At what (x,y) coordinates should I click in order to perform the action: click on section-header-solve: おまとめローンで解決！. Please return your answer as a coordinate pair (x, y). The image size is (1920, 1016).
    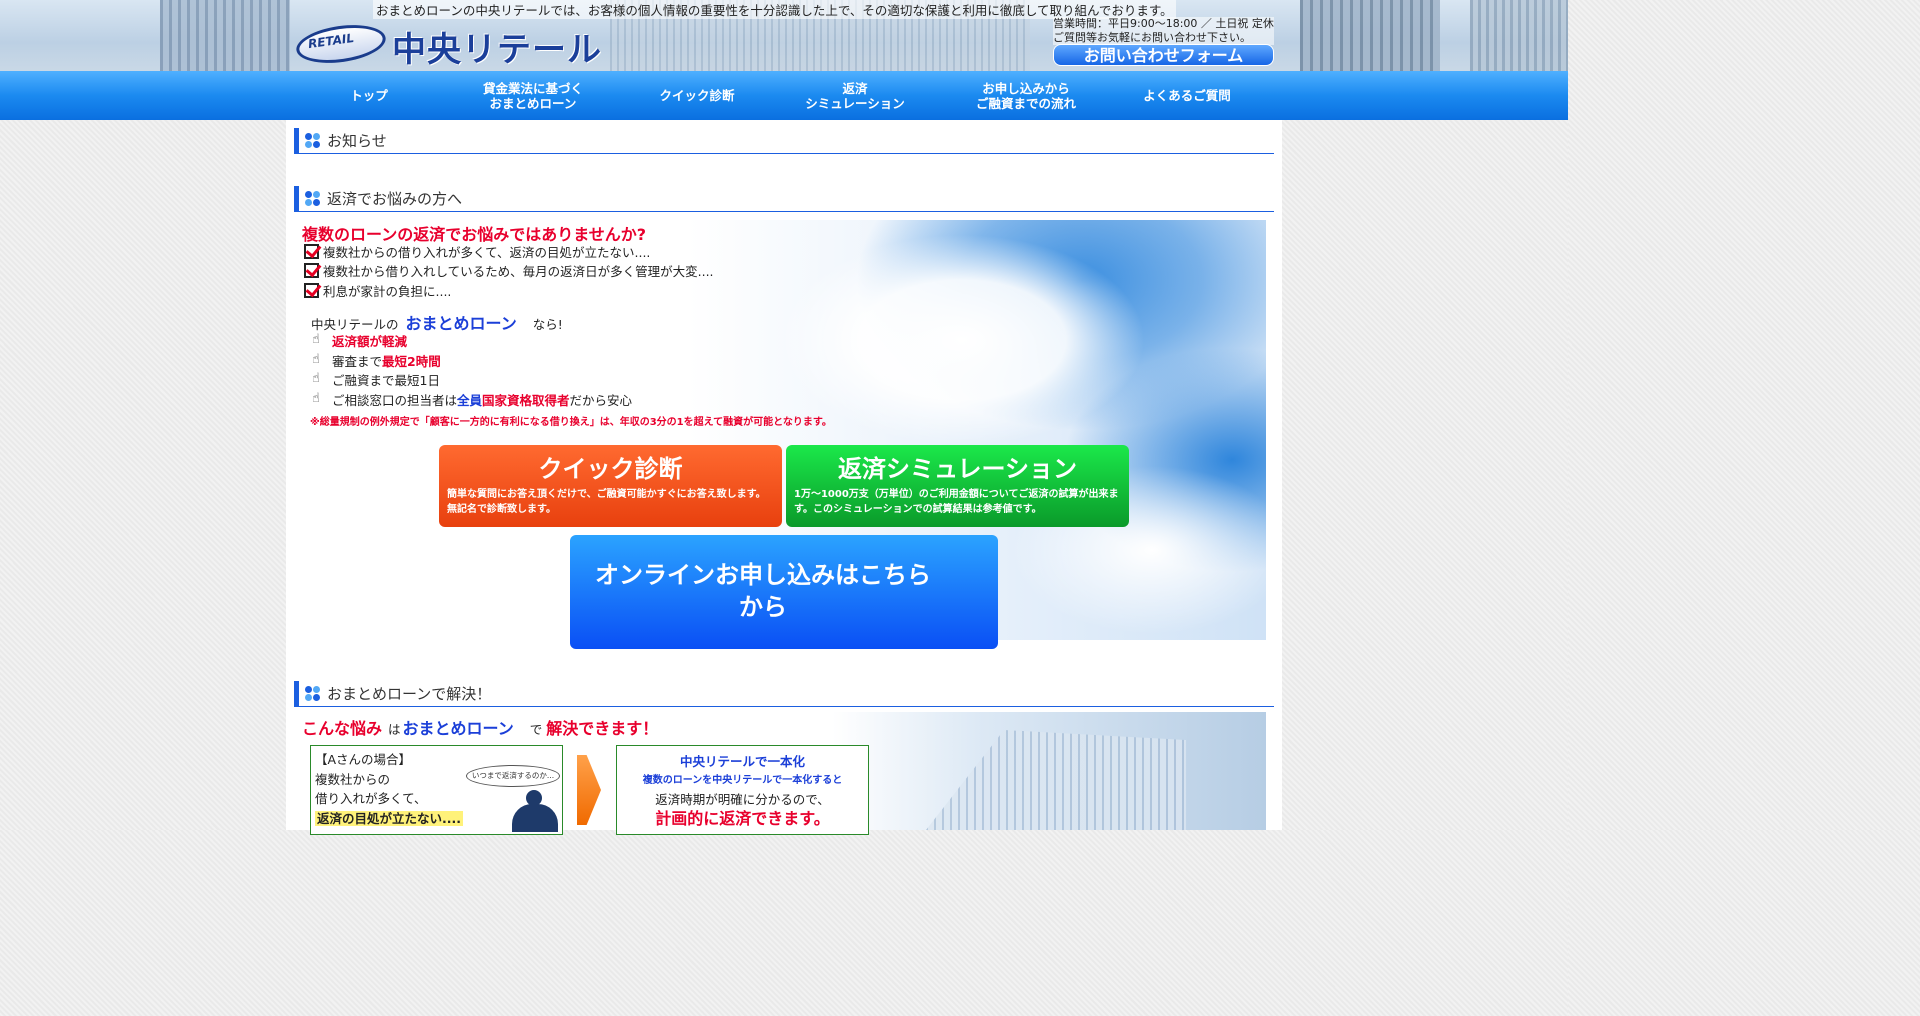
    Looking at the image, I should click on (784, 694).